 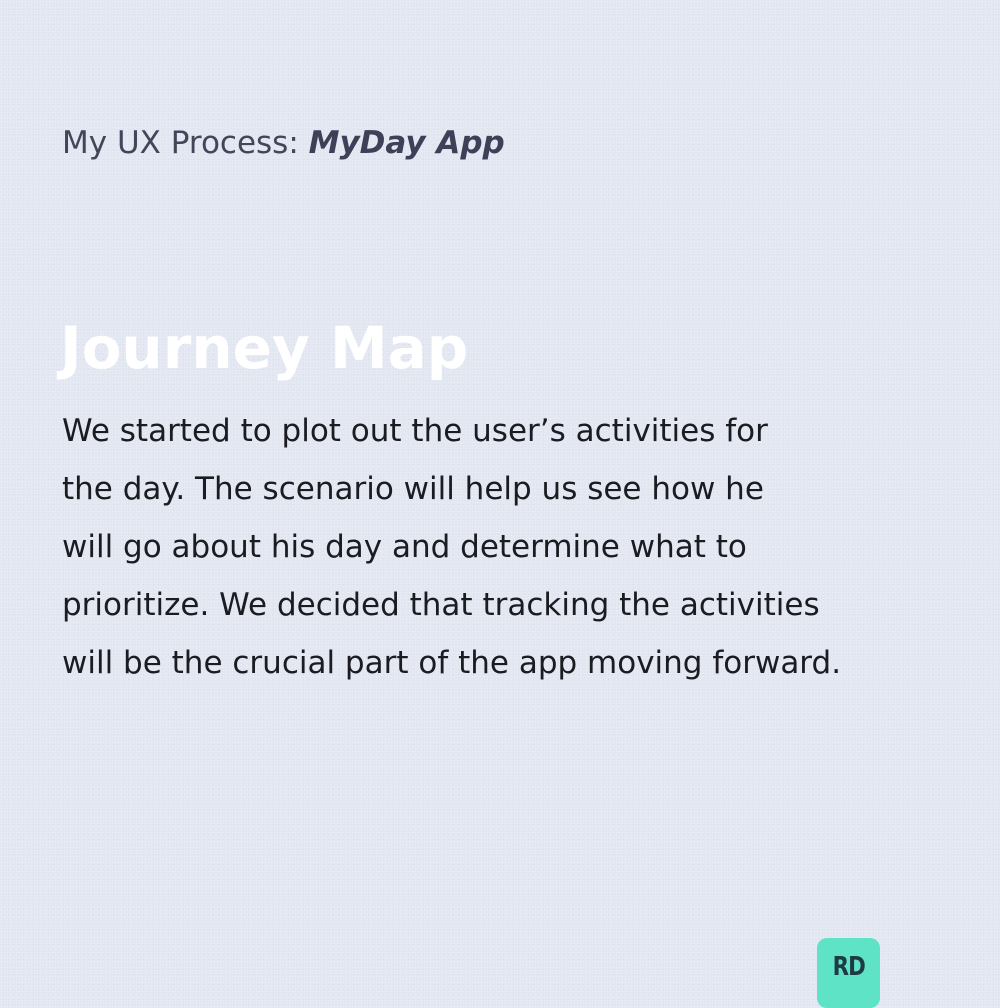 I want to click on rd-logo-icon: RD, so click(x=848, y=967).